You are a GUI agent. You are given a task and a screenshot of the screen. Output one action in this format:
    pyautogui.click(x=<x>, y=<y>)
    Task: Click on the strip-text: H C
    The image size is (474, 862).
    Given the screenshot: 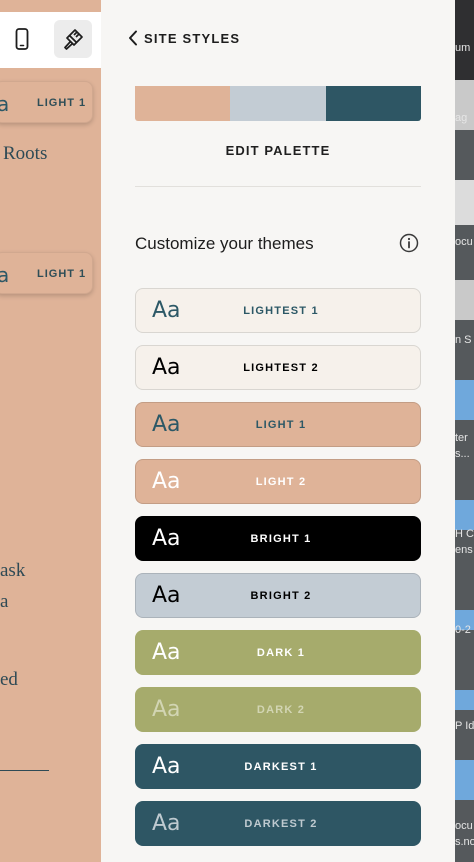 What is the action you would take?
    pyautogui.click(x=464, y=534)
    